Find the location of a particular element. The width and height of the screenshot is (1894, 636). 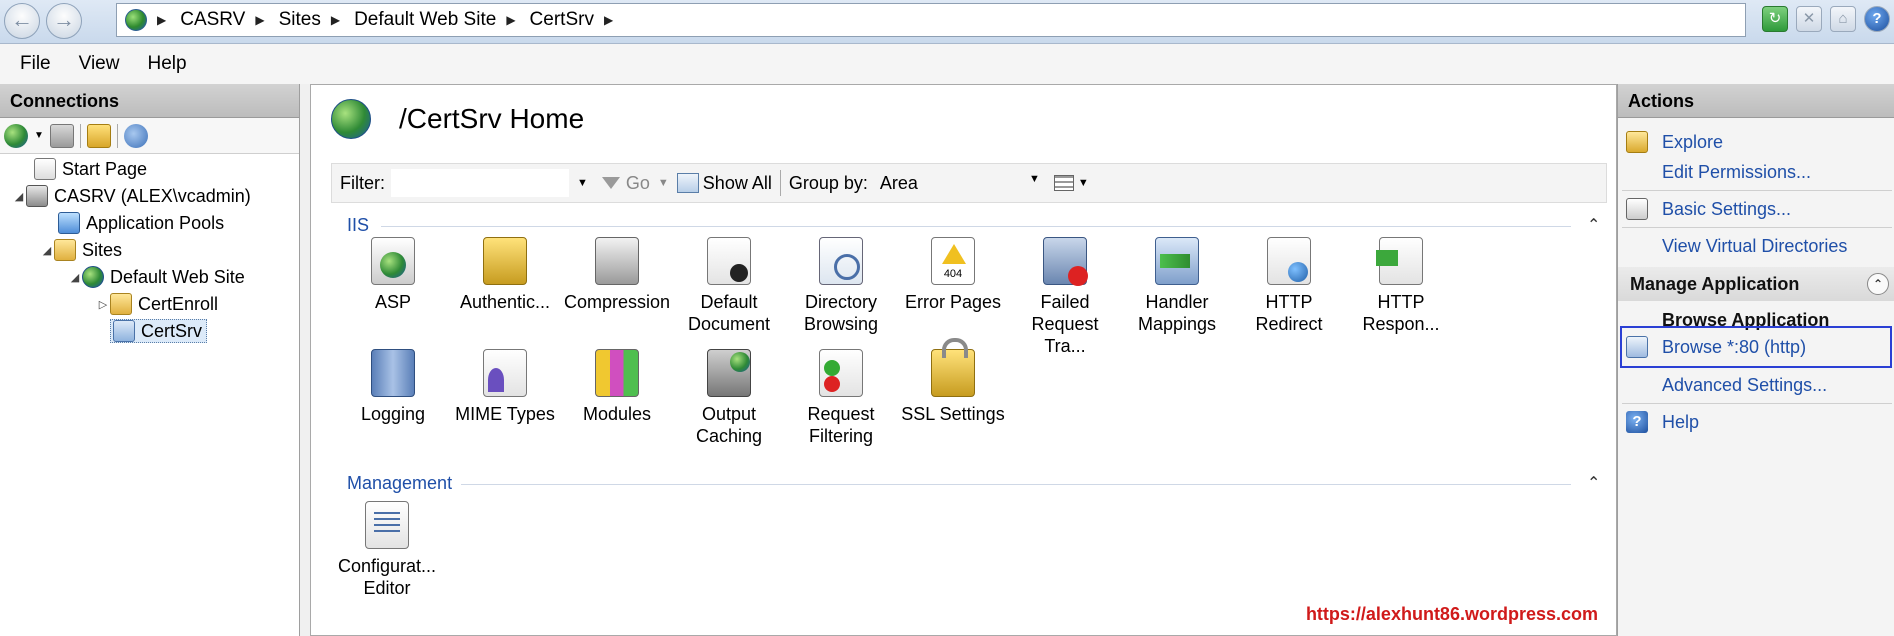

feature-label: Directory Browsing is located at coordinates (841, 313).